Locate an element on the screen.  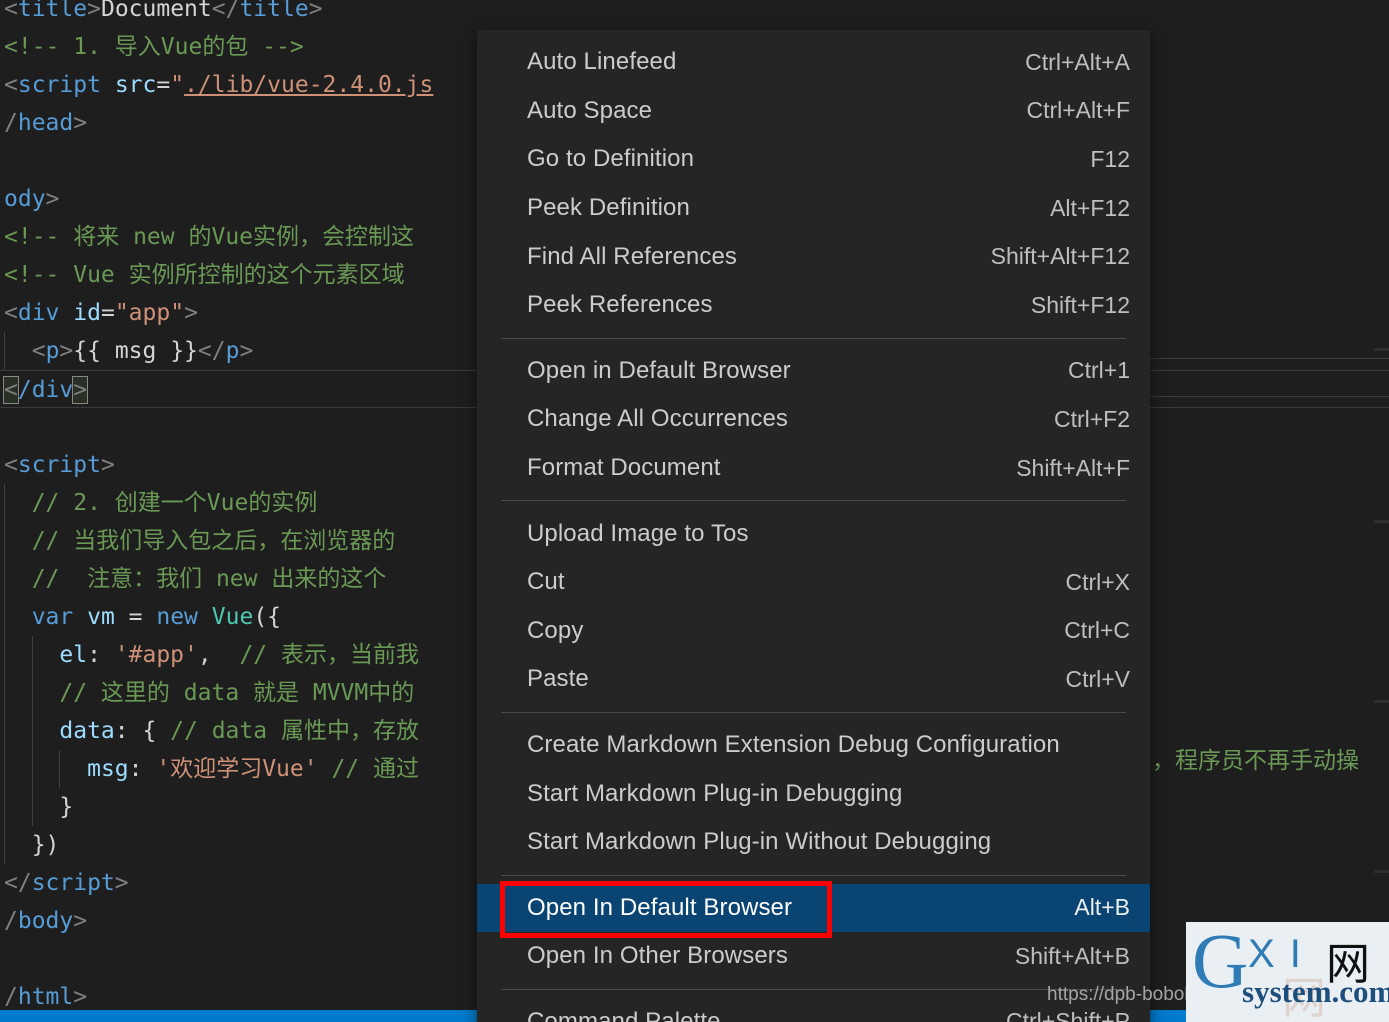
code-line: <title>Document</title> is located at coordinates (694, 14).